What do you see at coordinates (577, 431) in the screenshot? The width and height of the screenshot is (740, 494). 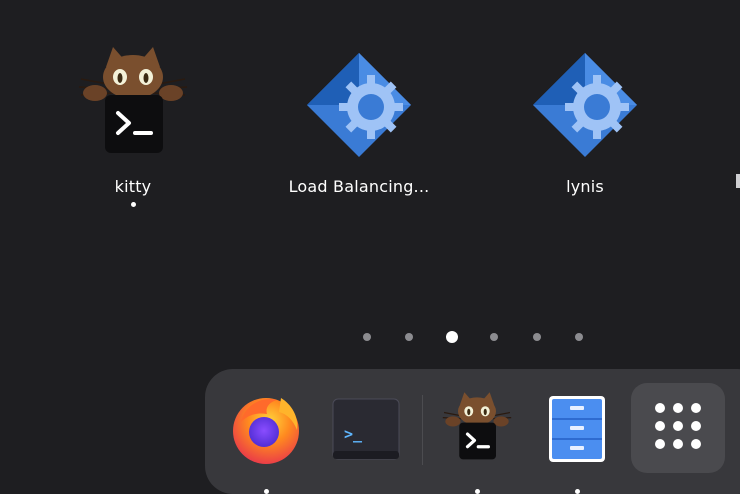 I see `file-cabinet-icon` at bounding box center [577, 431].